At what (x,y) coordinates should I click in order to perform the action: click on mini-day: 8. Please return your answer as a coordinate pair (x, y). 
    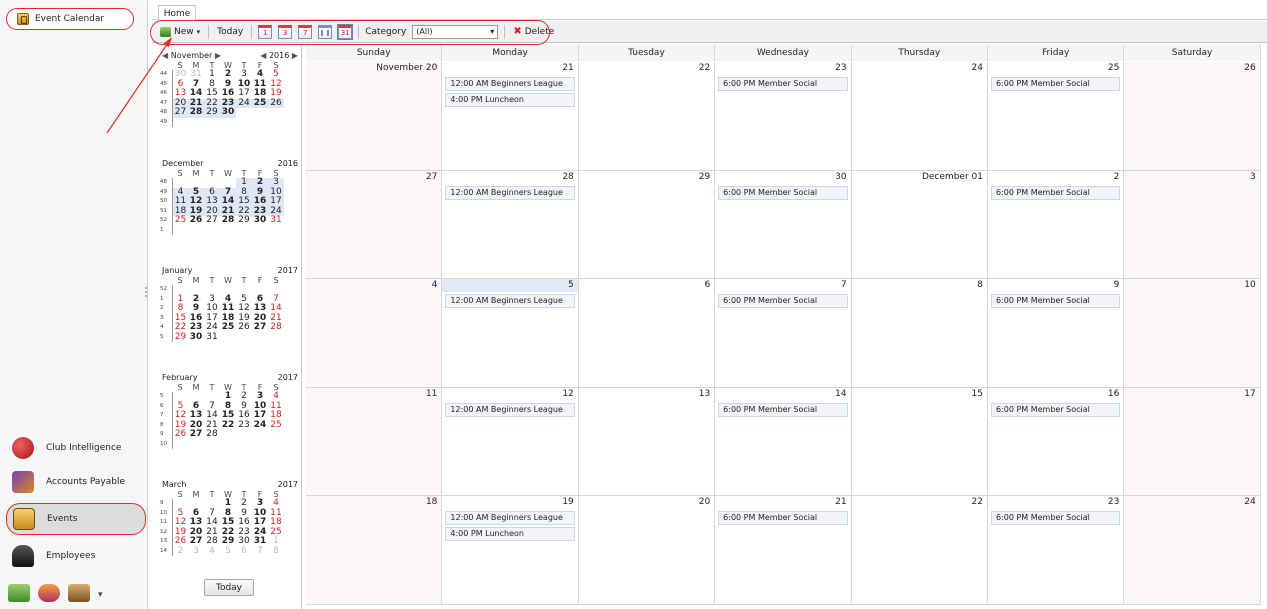
    Looking at the image, I should click on (276, 551).